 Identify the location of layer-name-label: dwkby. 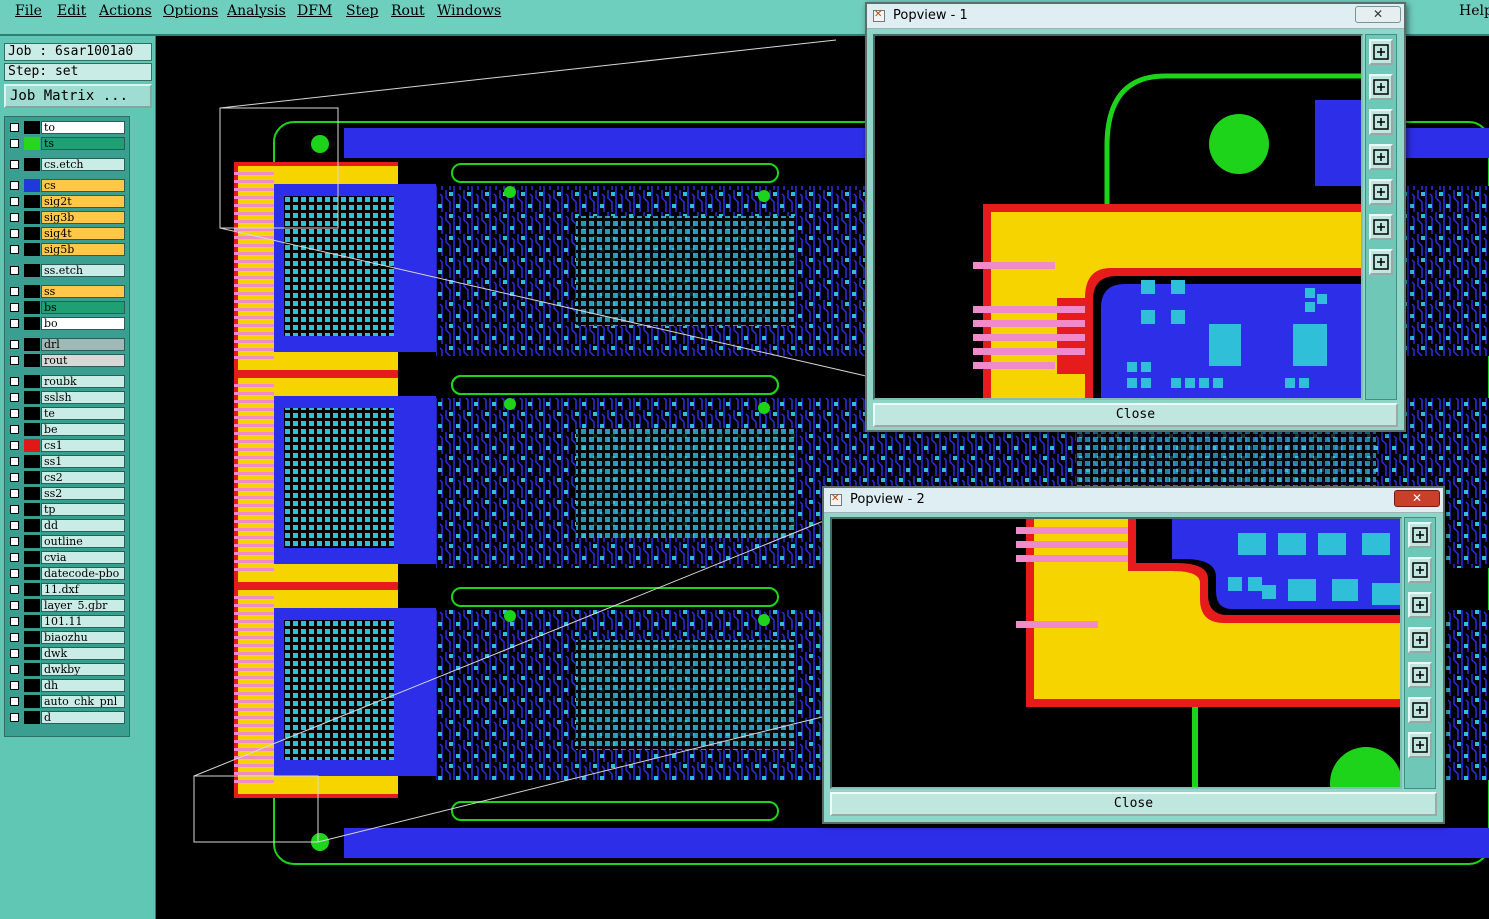
(83, 669).